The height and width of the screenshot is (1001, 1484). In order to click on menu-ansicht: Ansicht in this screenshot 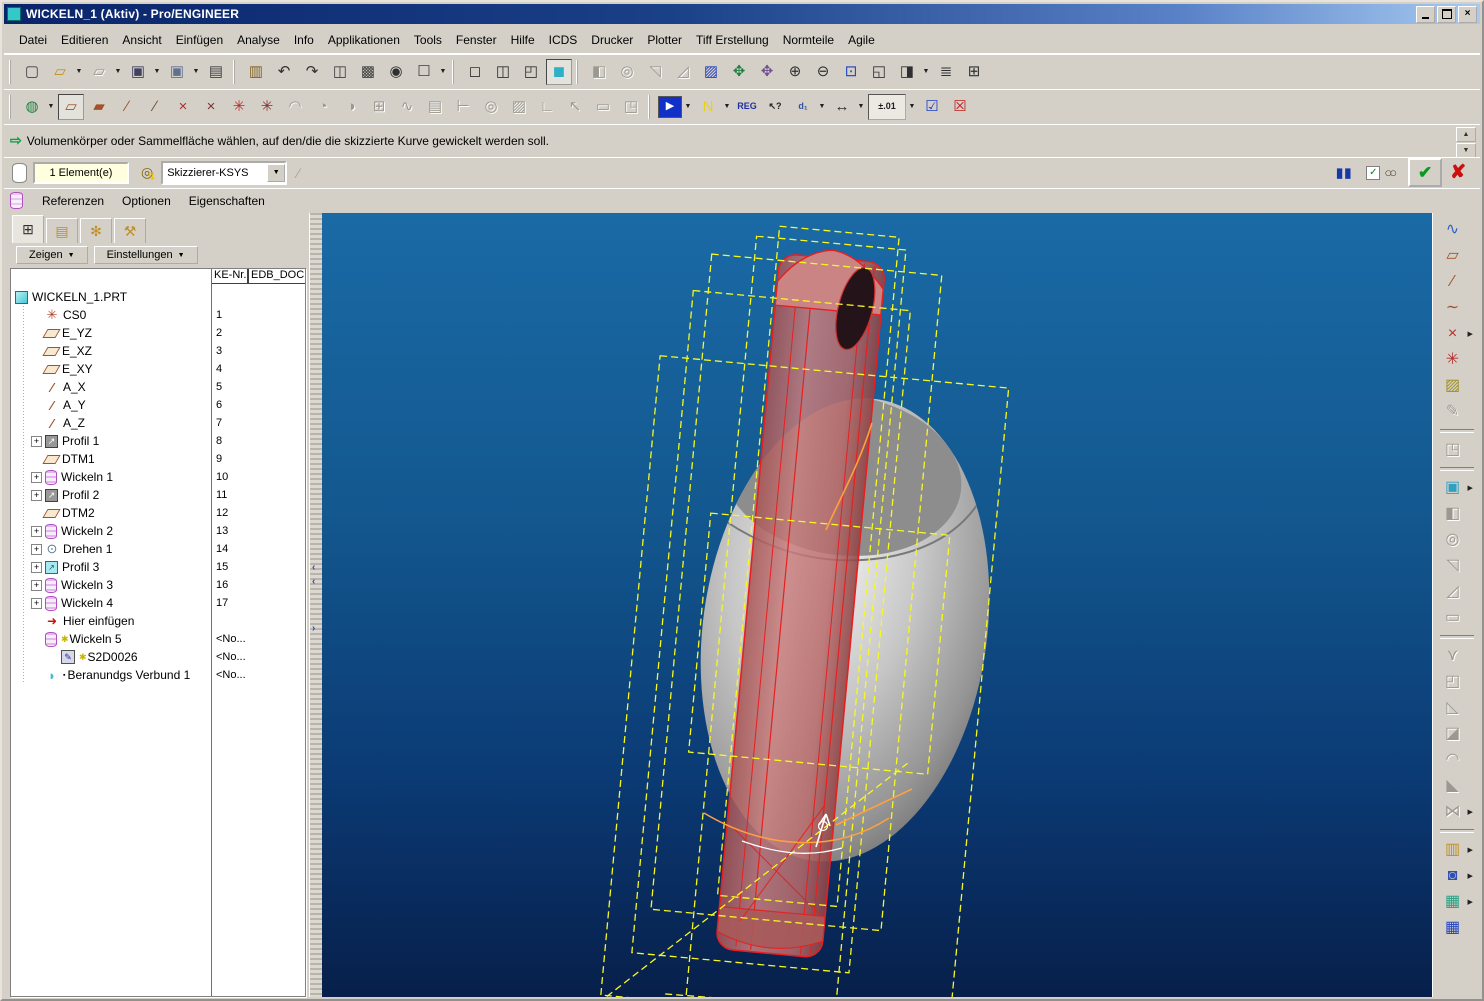, I will do `click(141, 40)`.